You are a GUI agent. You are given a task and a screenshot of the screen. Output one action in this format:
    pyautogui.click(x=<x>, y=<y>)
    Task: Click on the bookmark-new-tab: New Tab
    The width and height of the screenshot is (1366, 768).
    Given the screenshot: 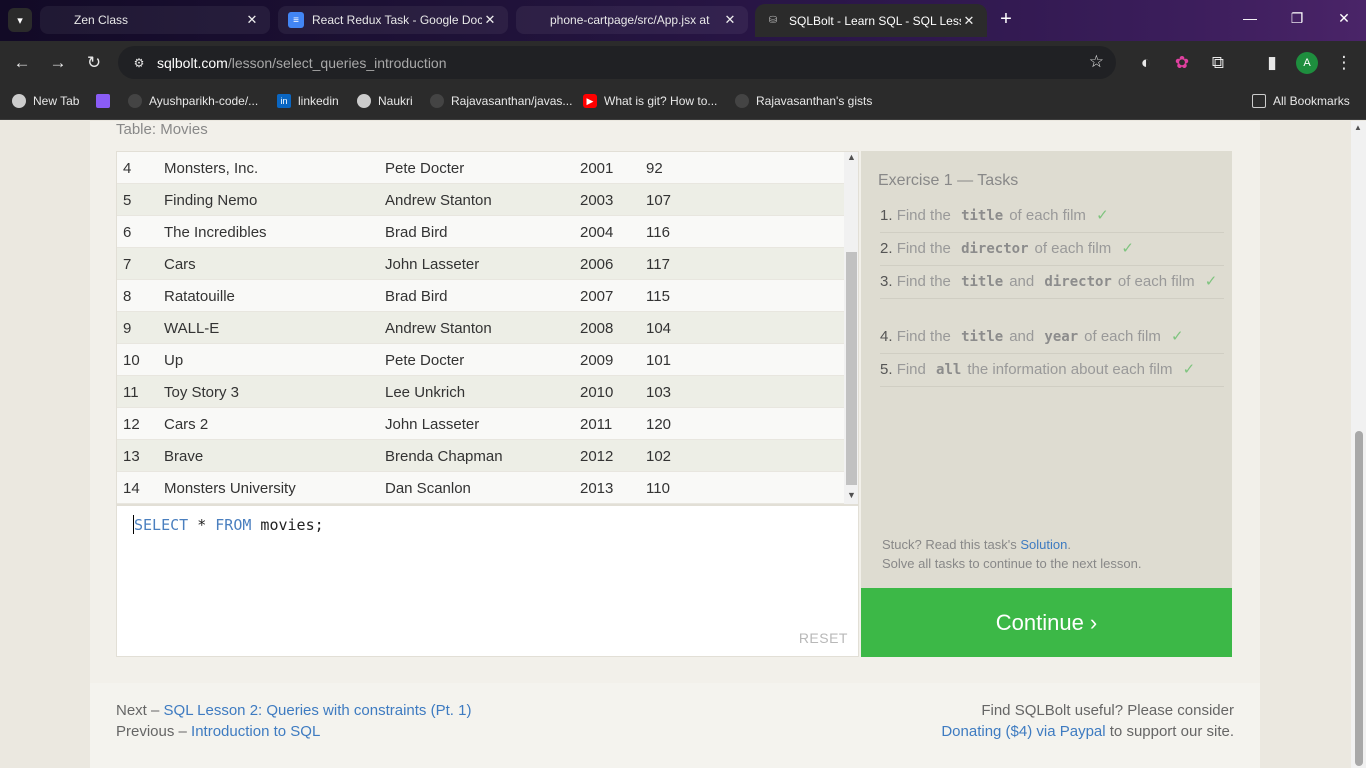 What is the action you would take?
    pyautogui.click(x=45, y=101)
    